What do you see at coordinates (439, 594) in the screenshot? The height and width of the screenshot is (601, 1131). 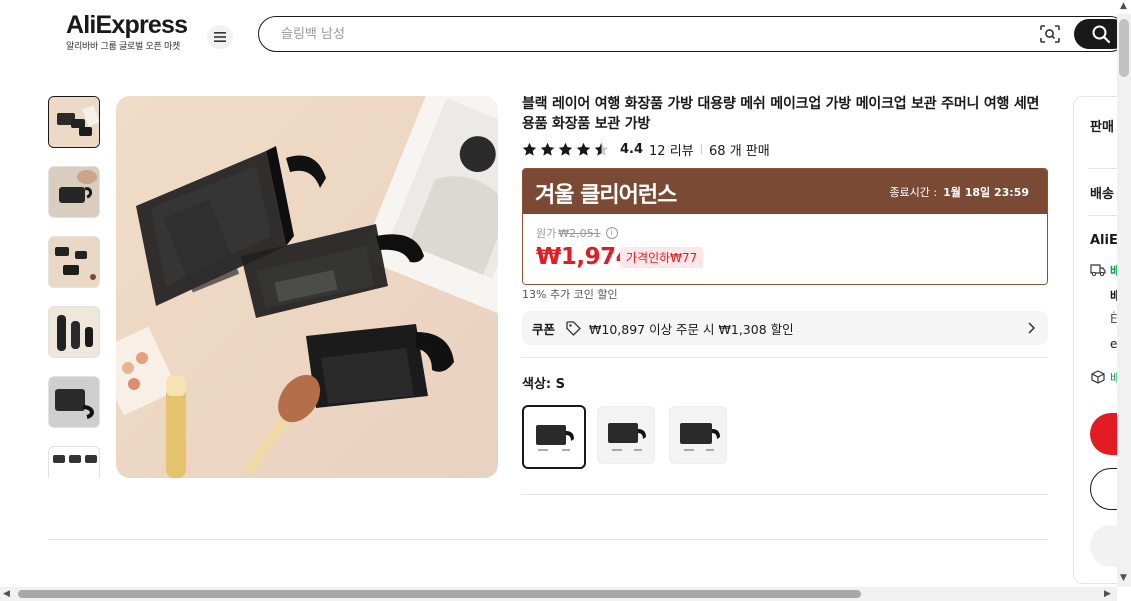 I see `horizontal-scroll-thumb` at bounding box center [439, 594].